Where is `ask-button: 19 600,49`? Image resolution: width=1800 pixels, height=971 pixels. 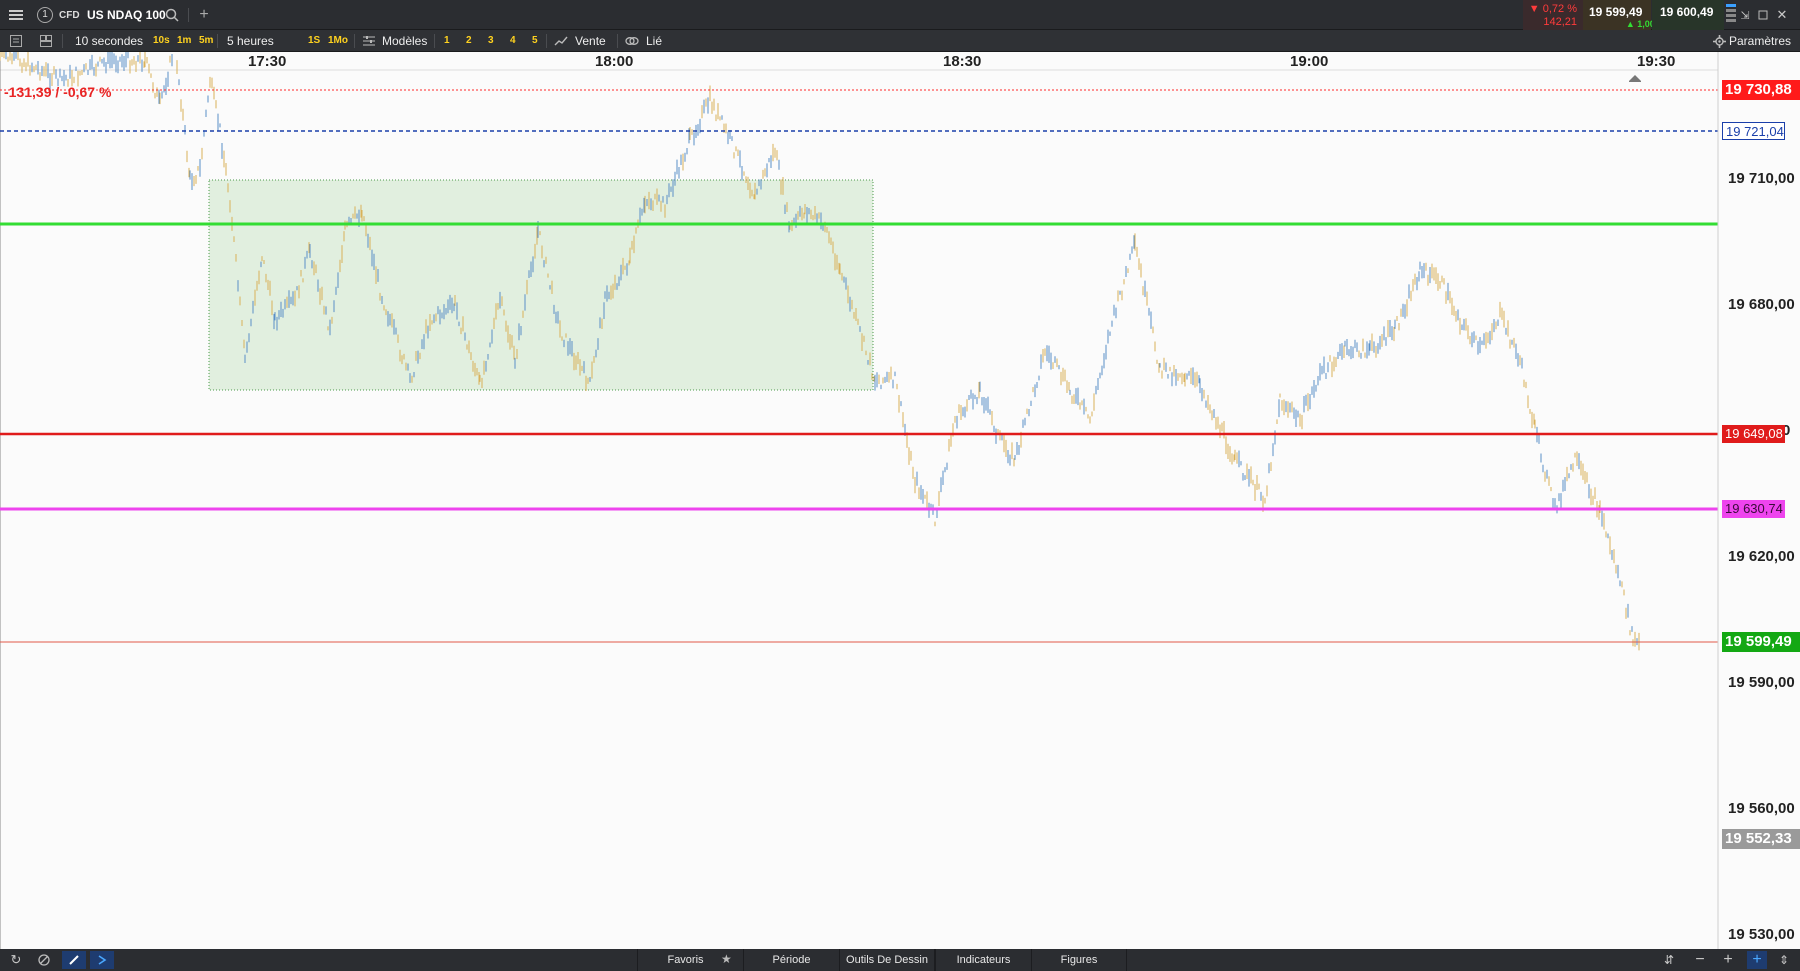
ask-button: 19 600,49 is located at coordinates (1688, 15).